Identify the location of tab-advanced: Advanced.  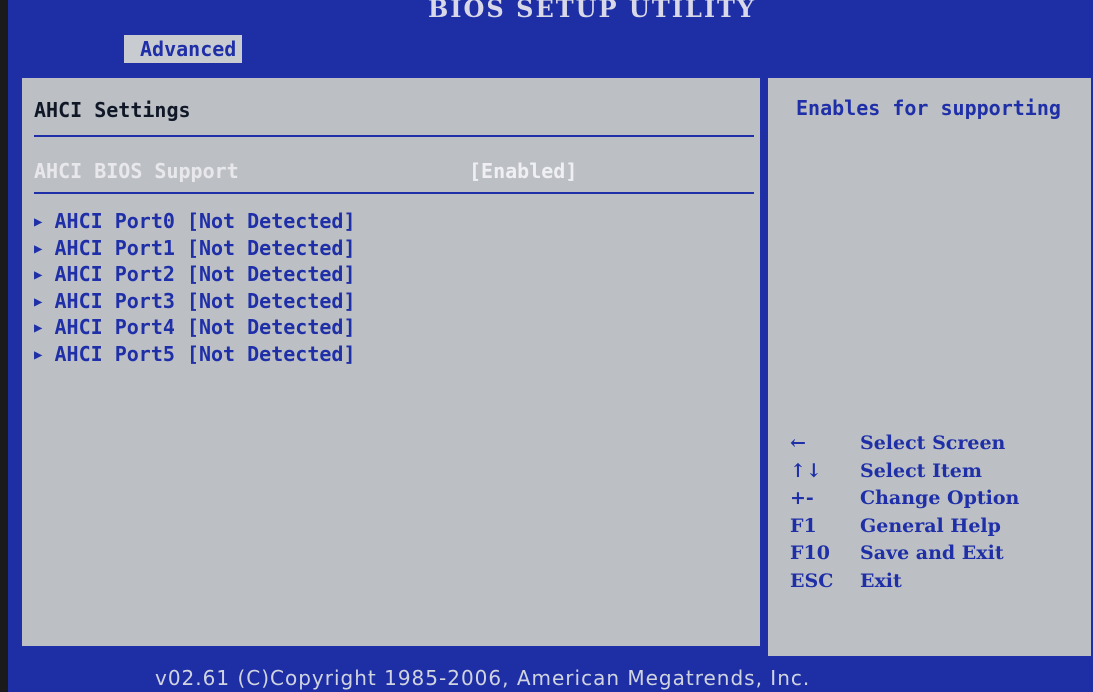
(183, 49).